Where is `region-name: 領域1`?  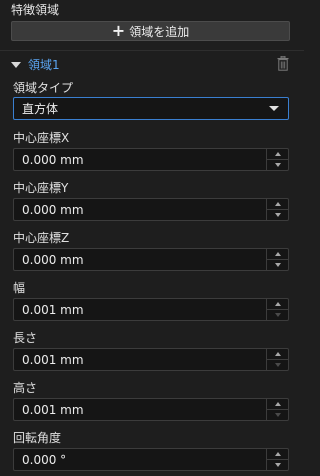
region-name: 領域1 is located at coordinates (44, 64).